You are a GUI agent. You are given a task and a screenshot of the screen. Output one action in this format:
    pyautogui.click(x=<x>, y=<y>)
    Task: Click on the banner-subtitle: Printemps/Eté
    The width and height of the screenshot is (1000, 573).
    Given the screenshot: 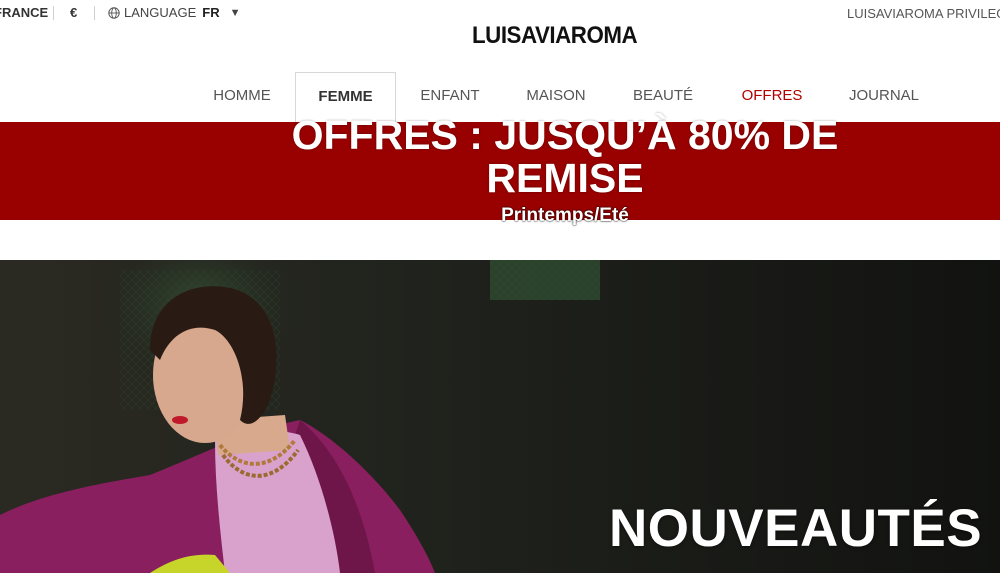 What is the action you would take?
    pyautogui.click(x=565, y=215)
    